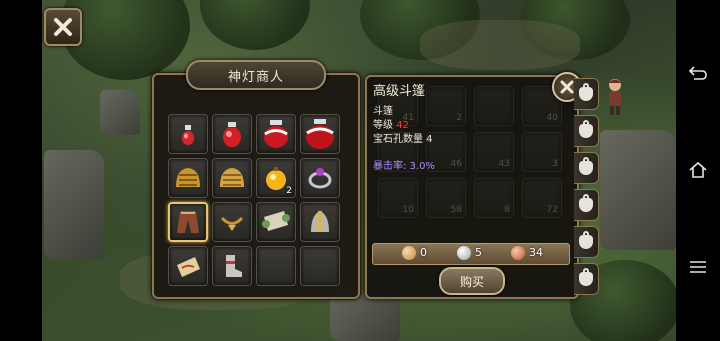  What do you see at coordinates (518, 253) in the screenshot?
I see `copper-coin-icon` at bounding box center [518, 253].